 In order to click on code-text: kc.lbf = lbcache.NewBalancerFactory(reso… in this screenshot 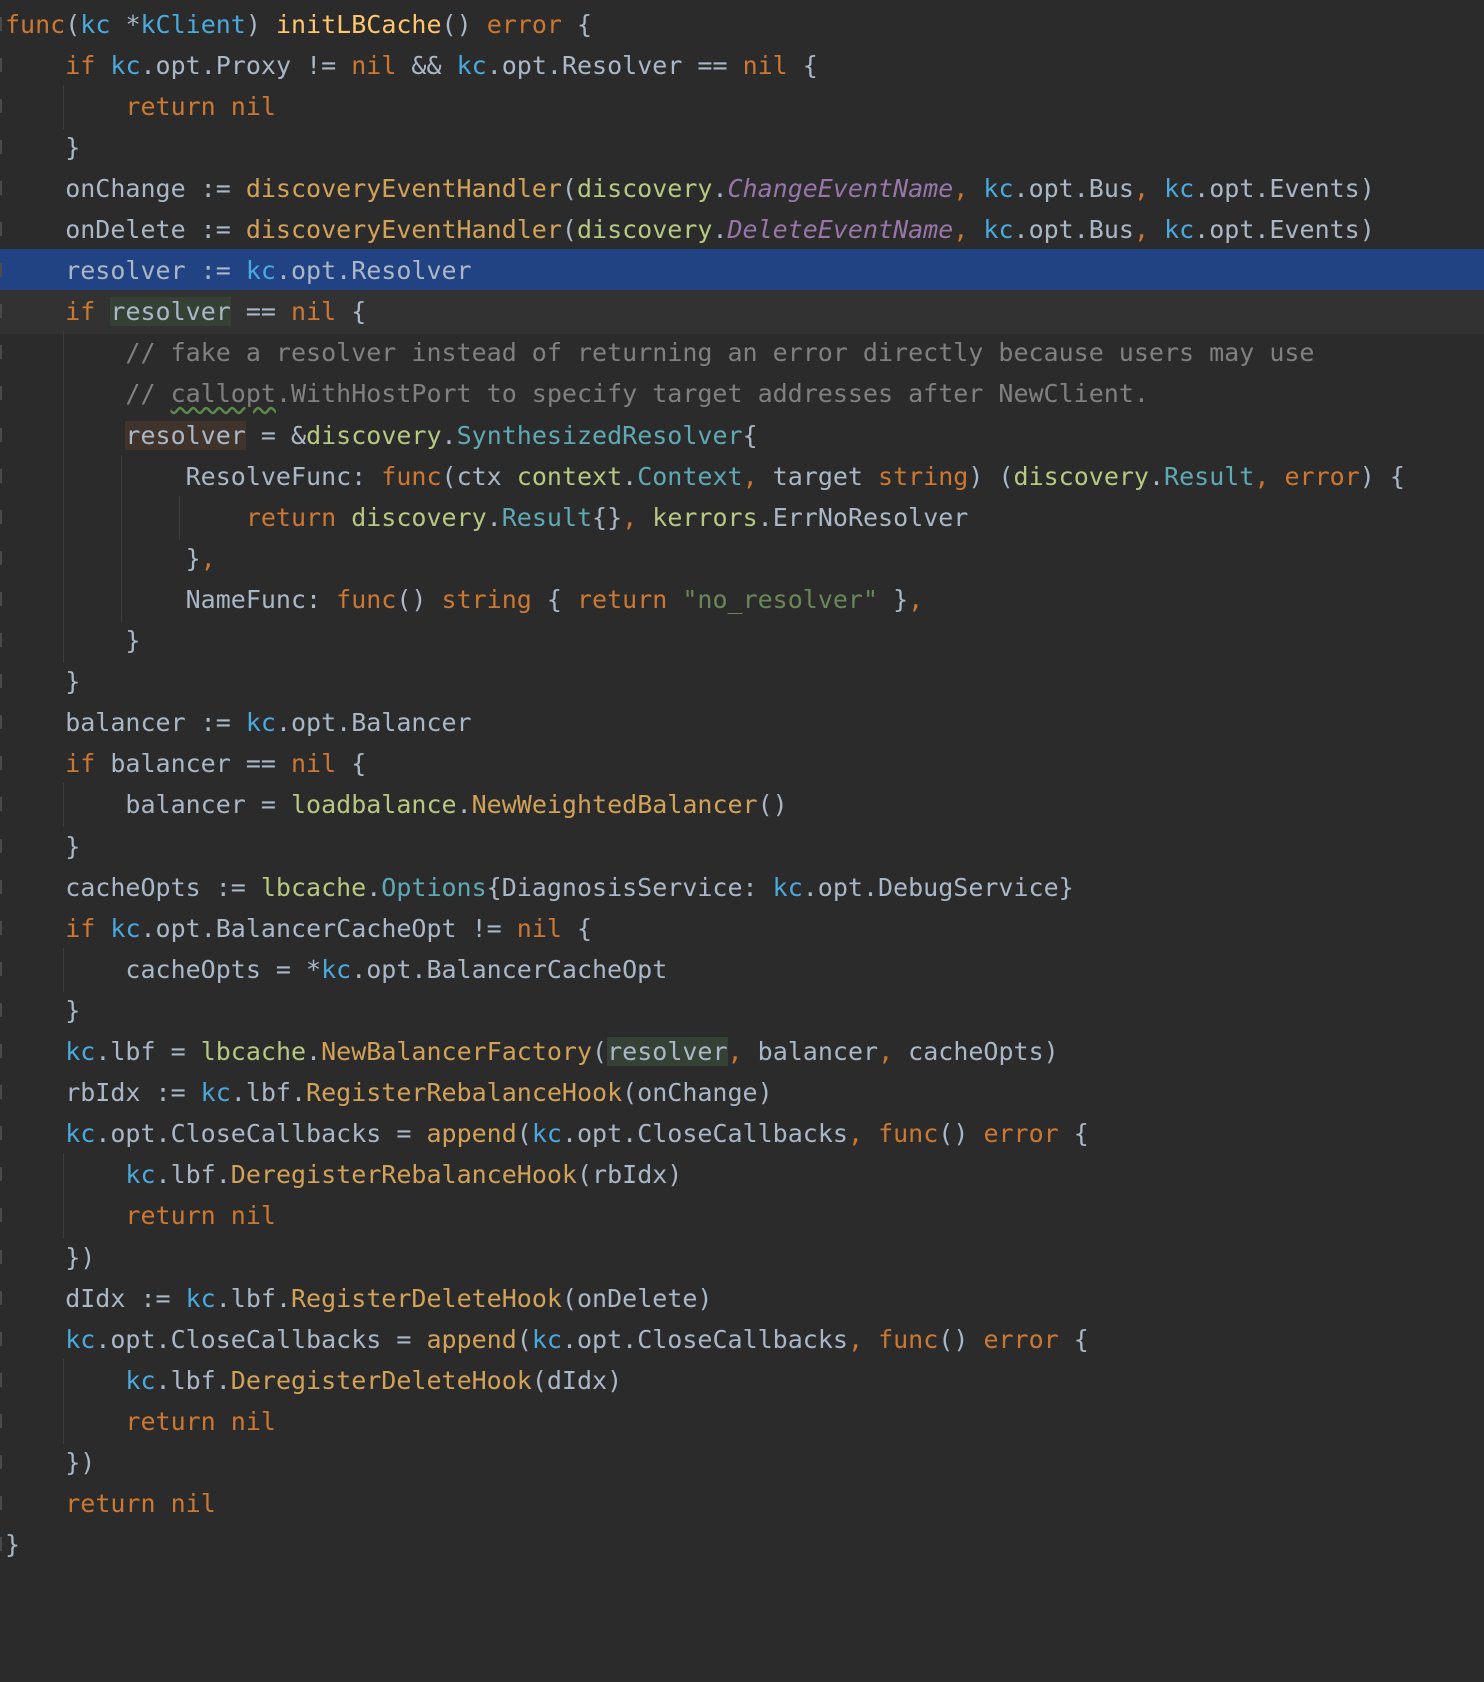, I will do `click(532, 1052)`.